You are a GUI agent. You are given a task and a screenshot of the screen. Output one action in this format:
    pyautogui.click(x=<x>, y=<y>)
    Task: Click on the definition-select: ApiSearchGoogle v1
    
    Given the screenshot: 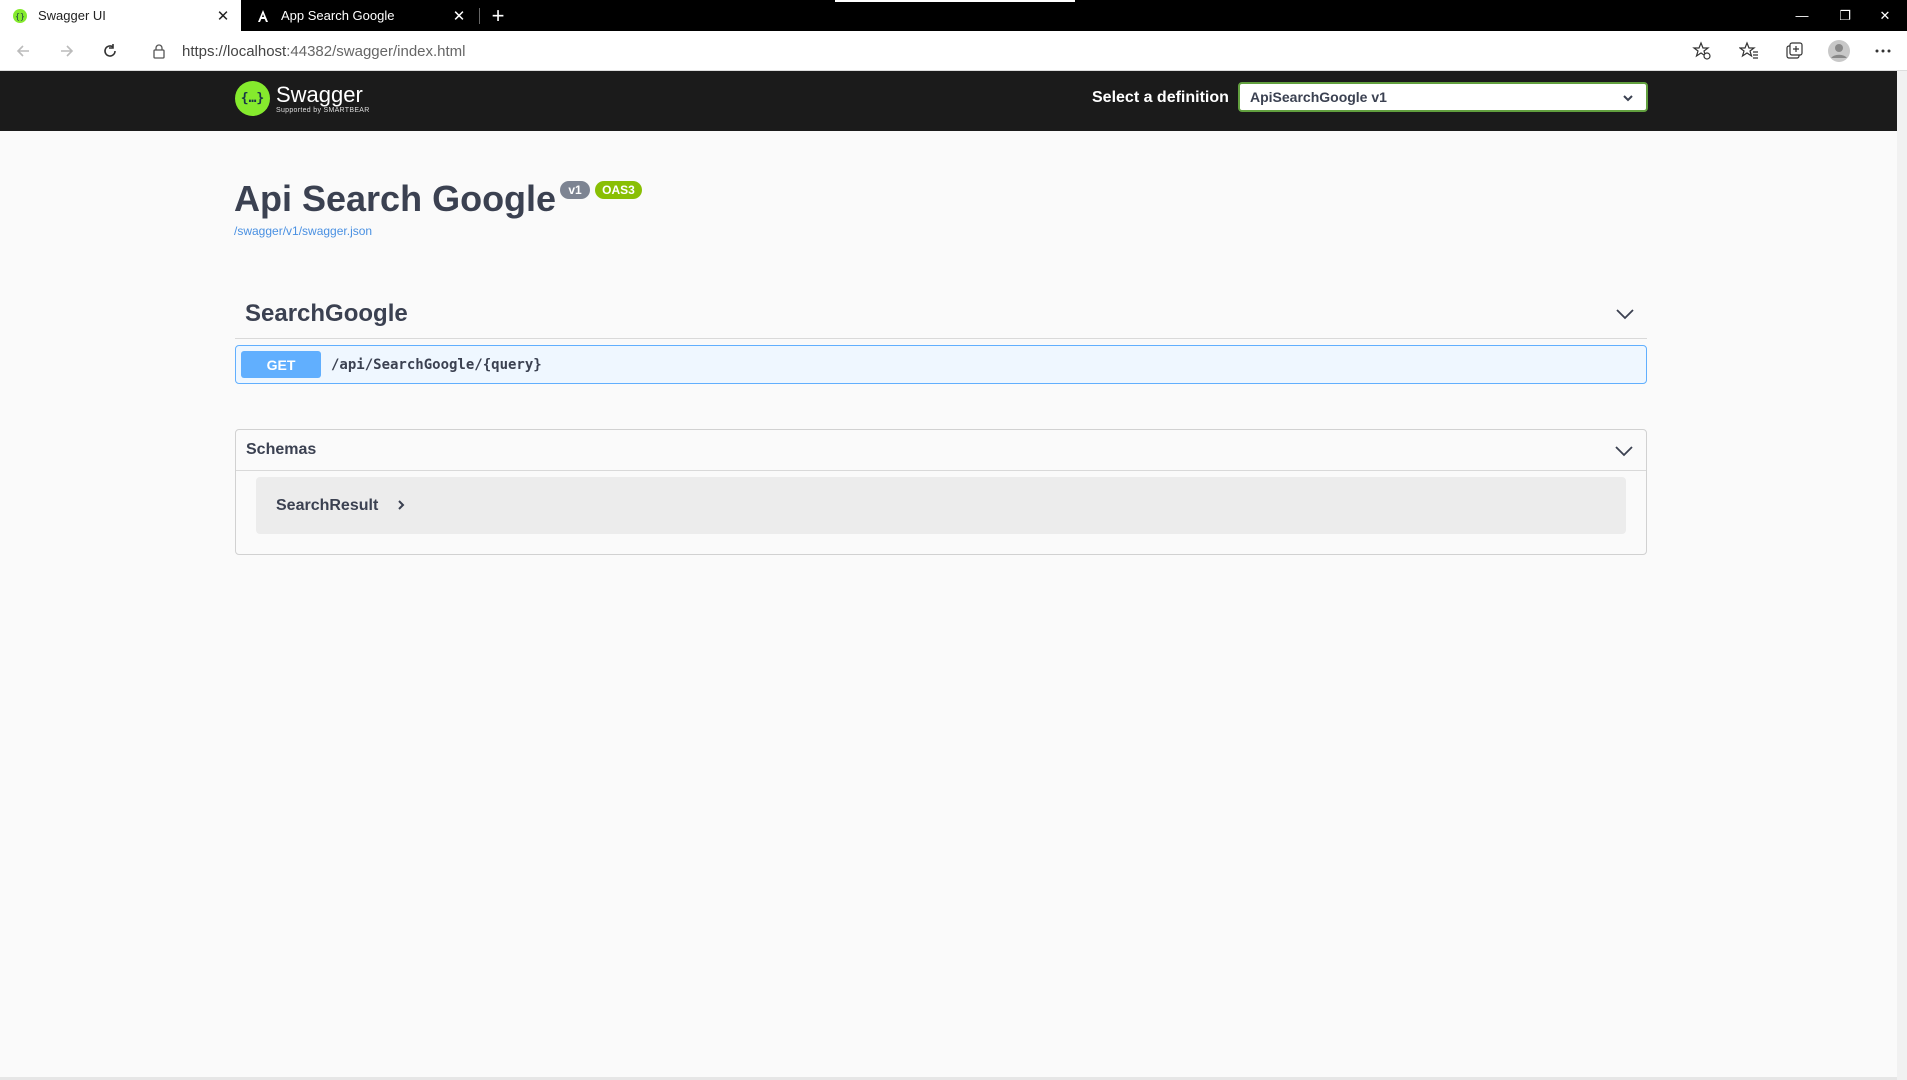 What is the action you would take?
    pyautogui.click(x=1443, y=97)
    